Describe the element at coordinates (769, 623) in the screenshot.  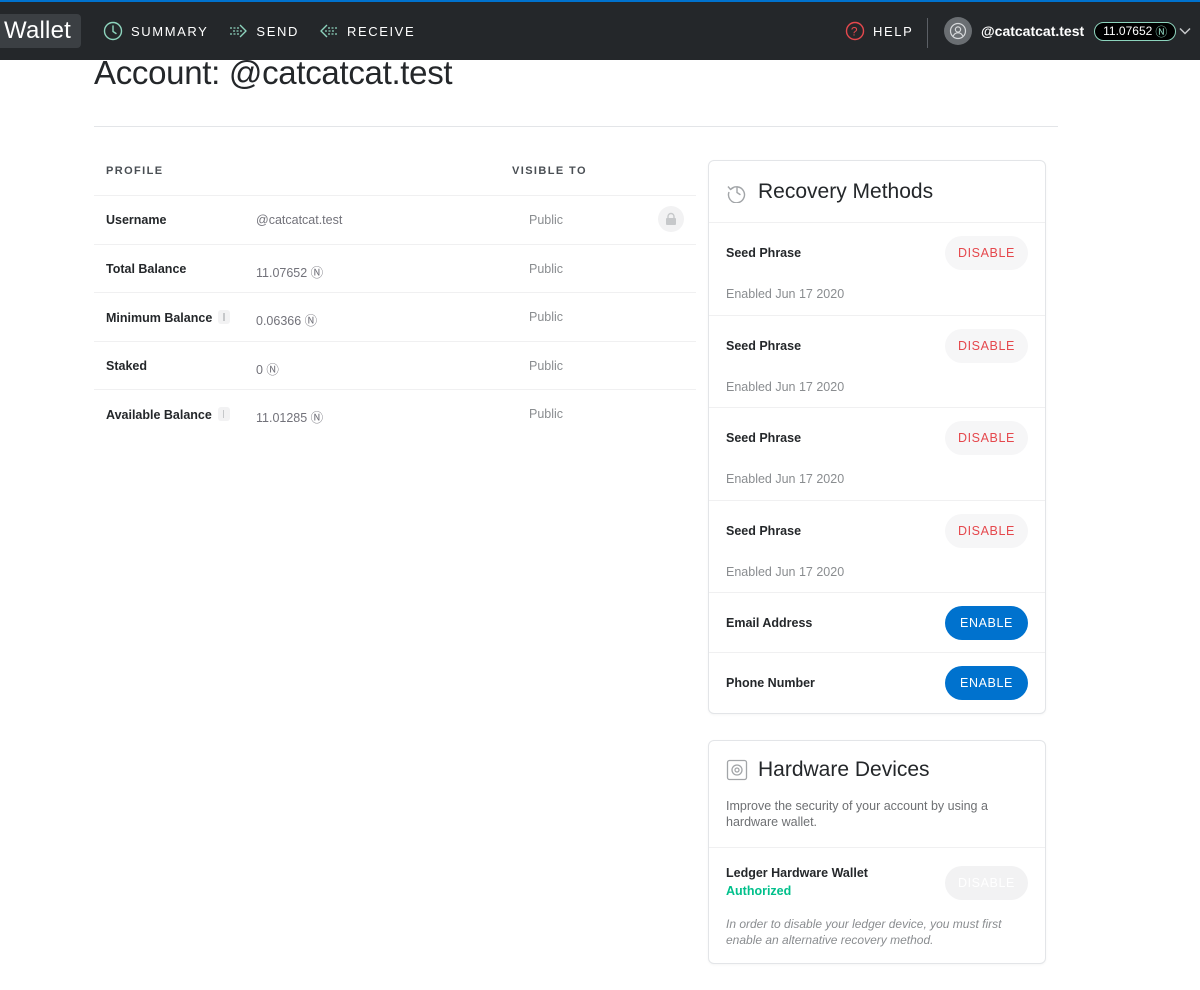
I see `method-name: Email Address` at that location.